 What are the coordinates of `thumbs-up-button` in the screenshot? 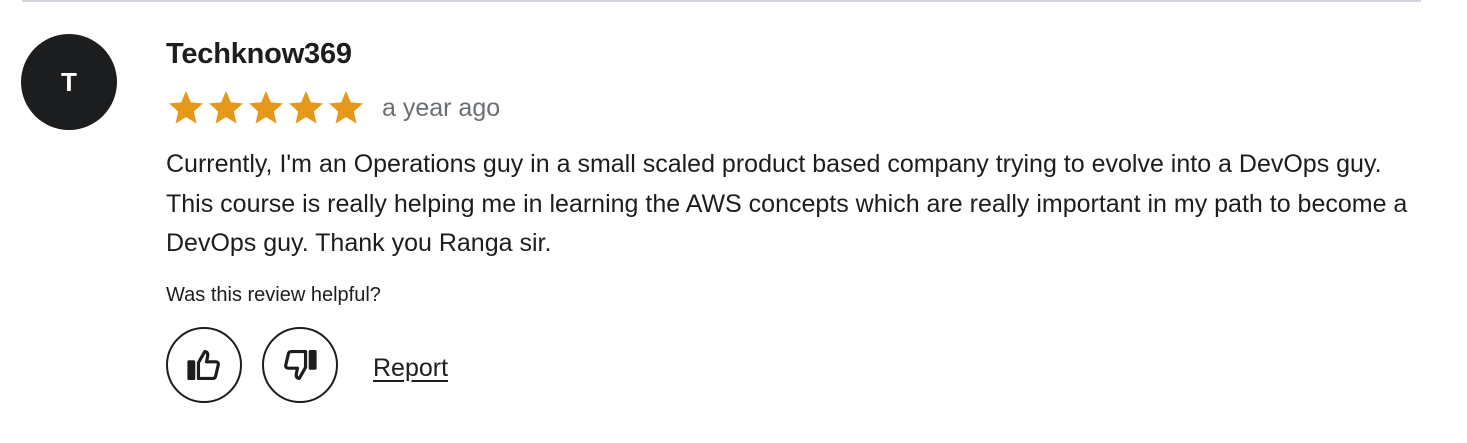 It's located at (204, 365).